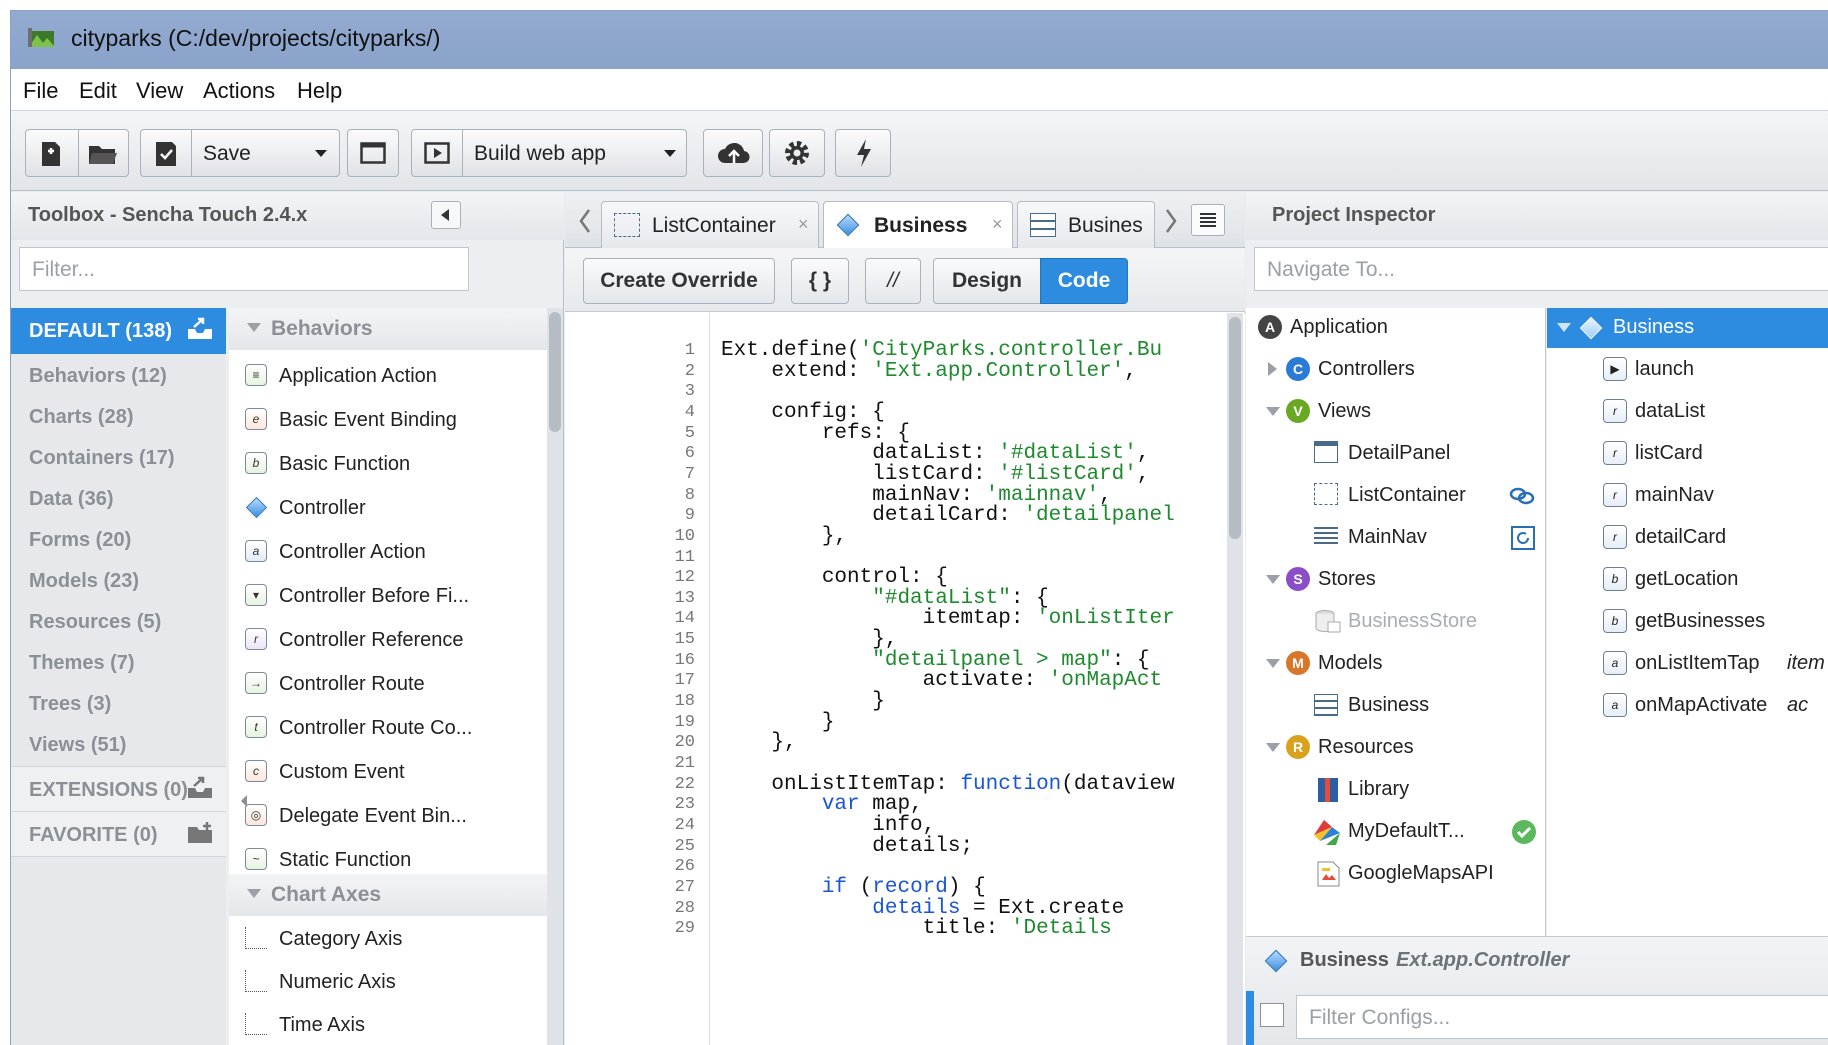 This screenshot has height=1045, width=1828. Describe the element at coordinates (1687, 454) in the screenshot. I see `member-item: r listCard` at that location.